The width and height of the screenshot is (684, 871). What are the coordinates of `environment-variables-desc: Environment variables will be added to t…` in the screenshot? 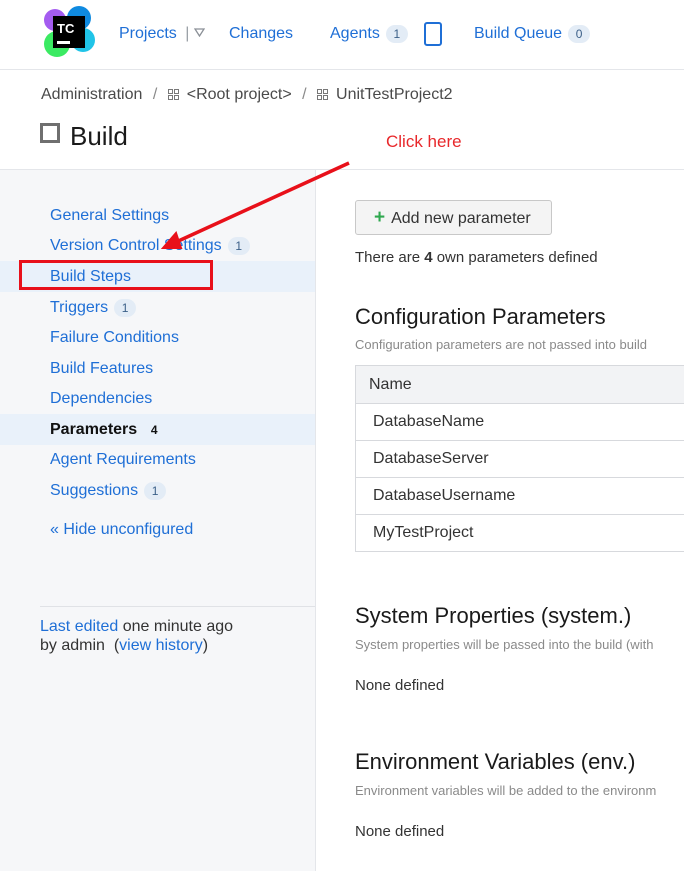 It's located at (506, 790).